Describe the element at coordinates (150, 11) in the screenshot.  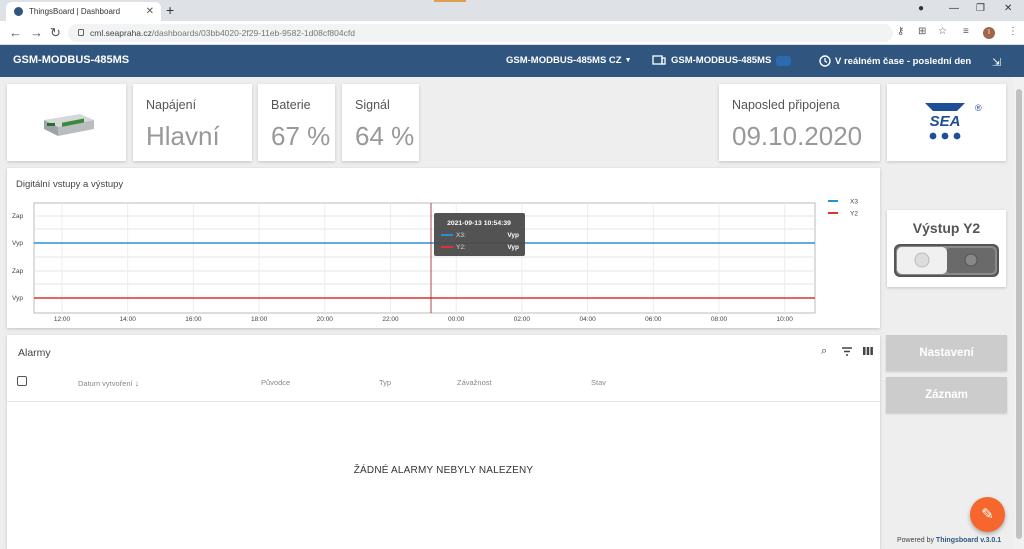
I see `close-tab-icon: ✕` at that location.